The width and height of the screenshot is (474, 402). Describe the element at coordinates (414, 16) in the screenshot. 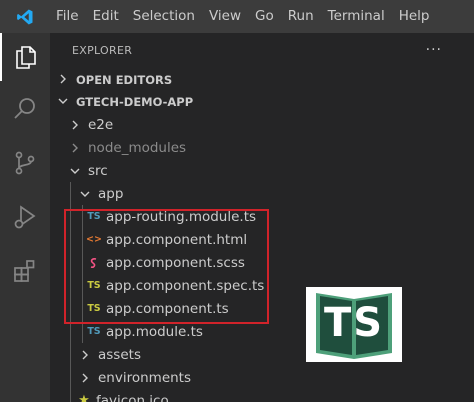

I see `menu-help: Help` at that location.